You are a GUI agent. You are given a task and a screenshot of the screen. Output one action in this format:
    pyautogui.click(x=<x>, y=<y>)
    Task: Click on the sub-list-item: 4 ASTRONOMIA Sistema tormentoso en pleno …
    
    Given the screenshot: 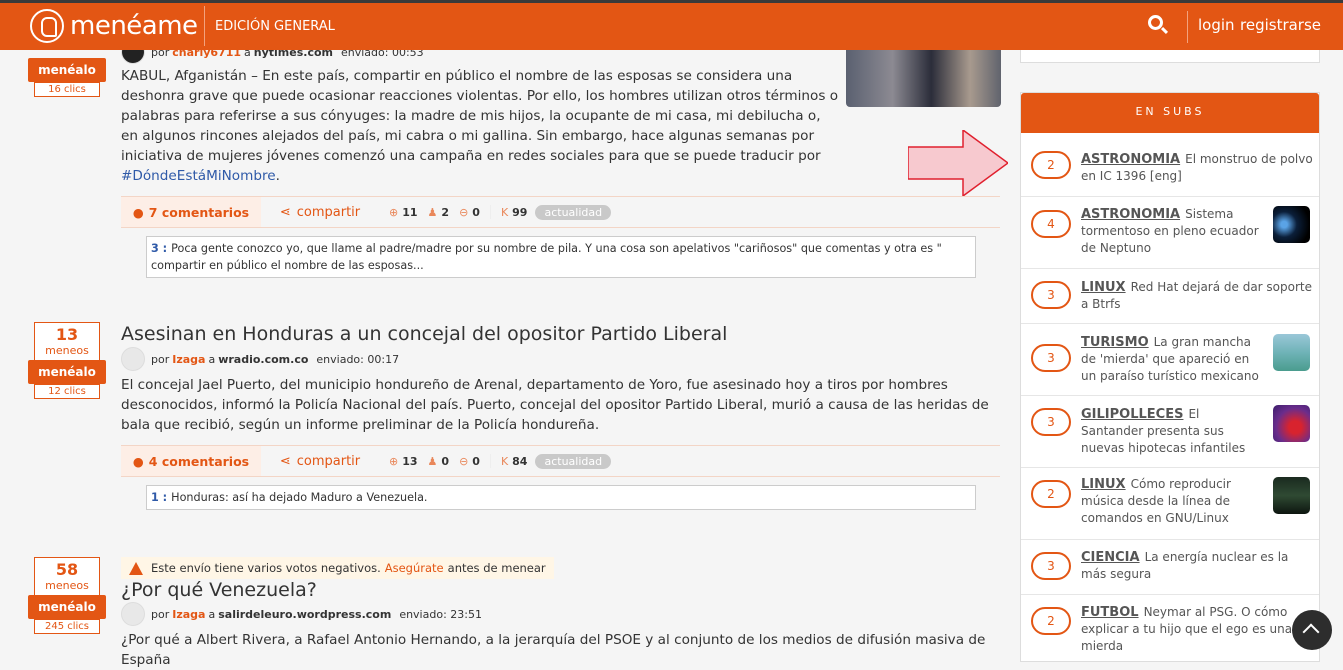 What is the action you would take?
    pyautogui.click(x=1170, y=233)
    